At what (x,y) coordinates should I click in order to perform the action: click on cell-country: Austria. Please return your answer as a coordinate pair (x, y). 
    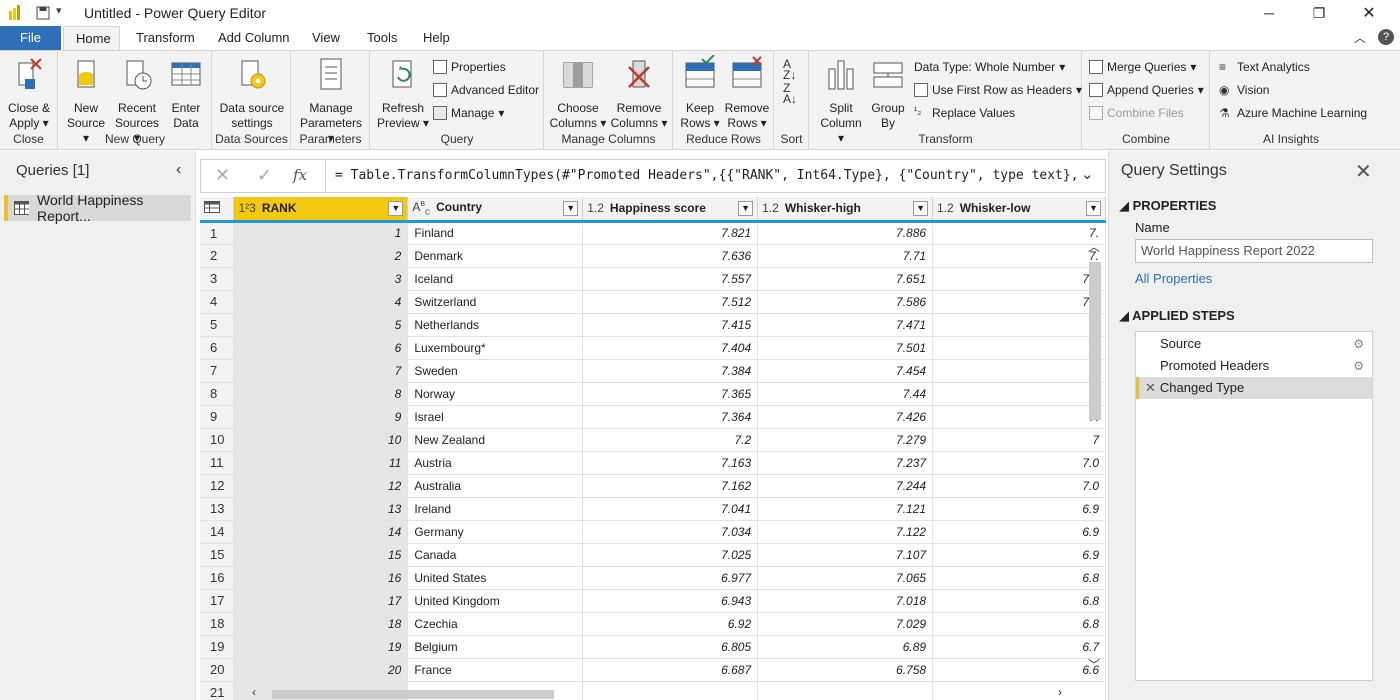
    Looking at the image, I should click on (495, 463).